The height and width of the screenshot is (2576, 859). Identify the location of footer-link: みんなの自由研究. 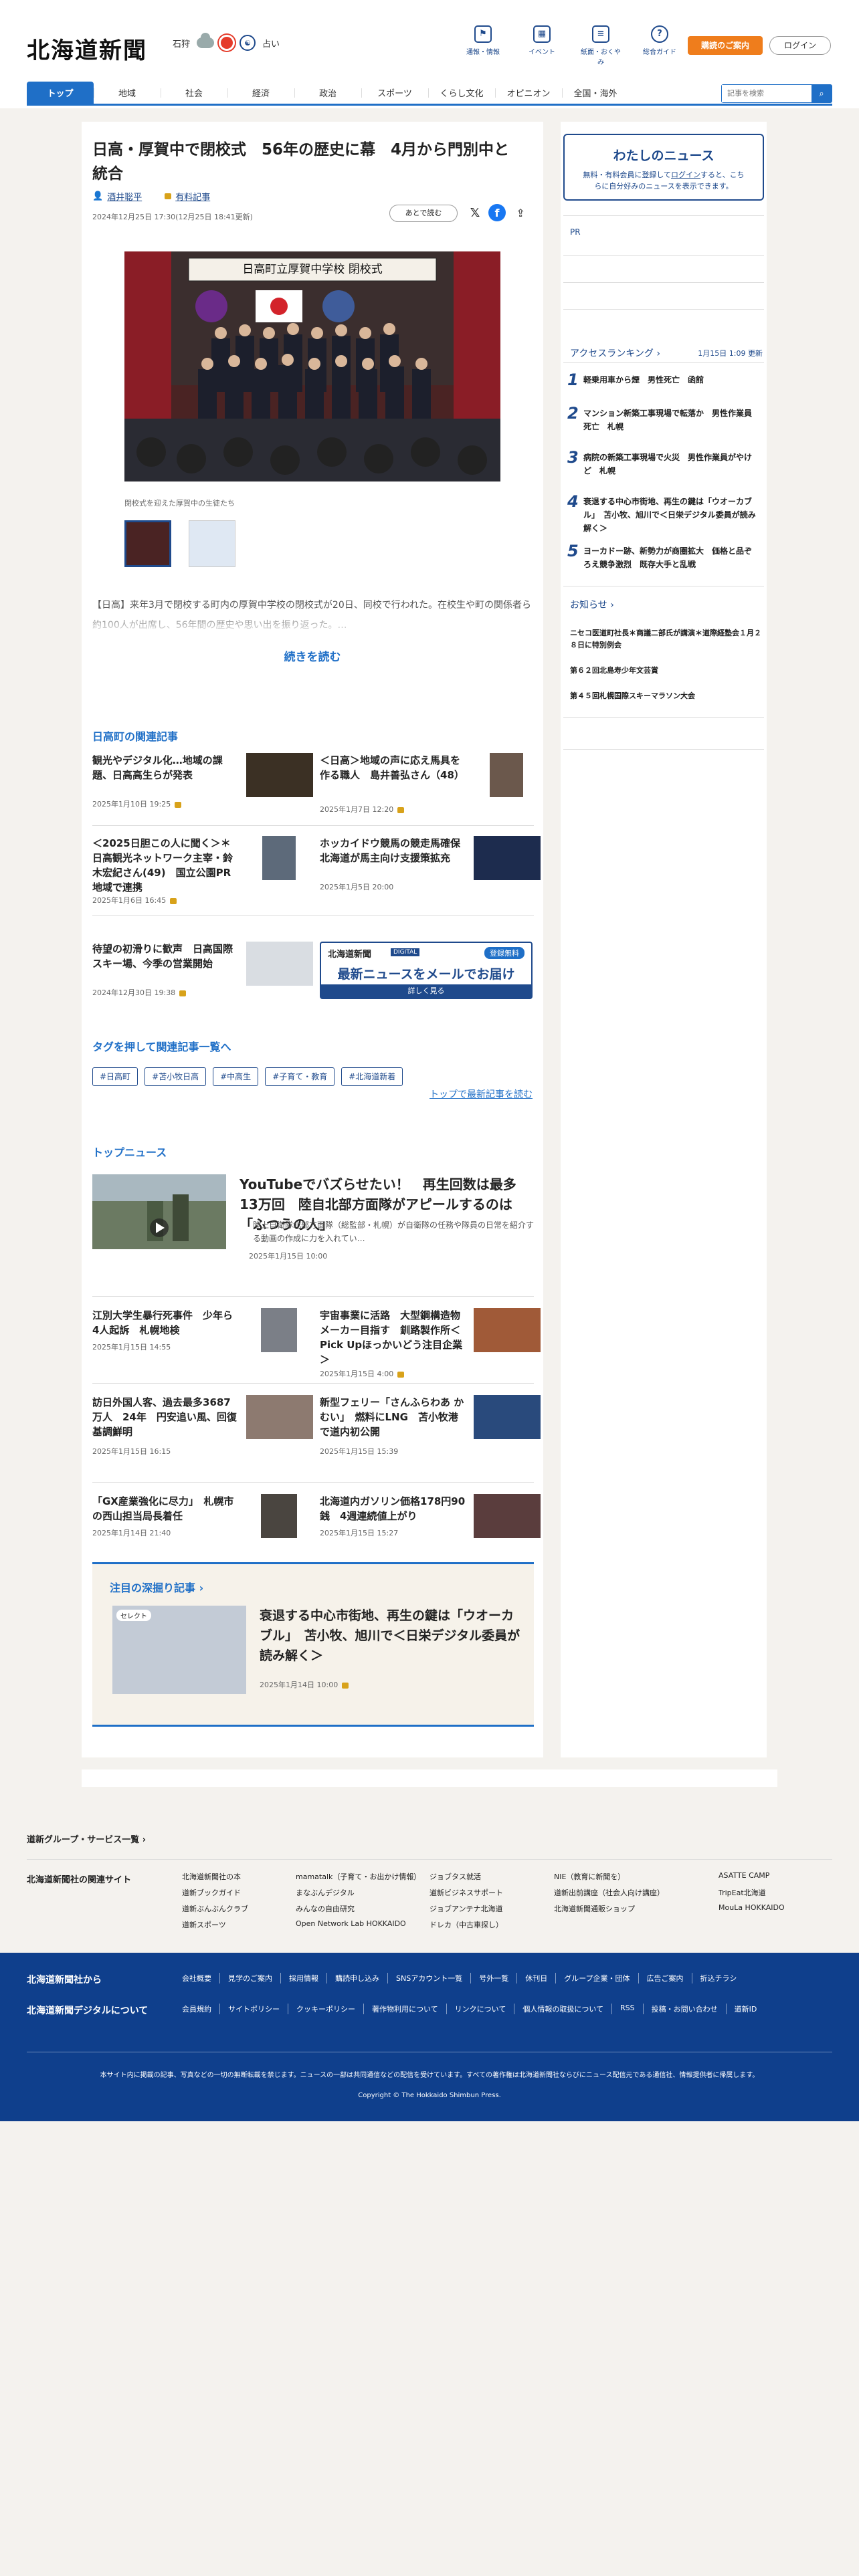
(363, 1908).